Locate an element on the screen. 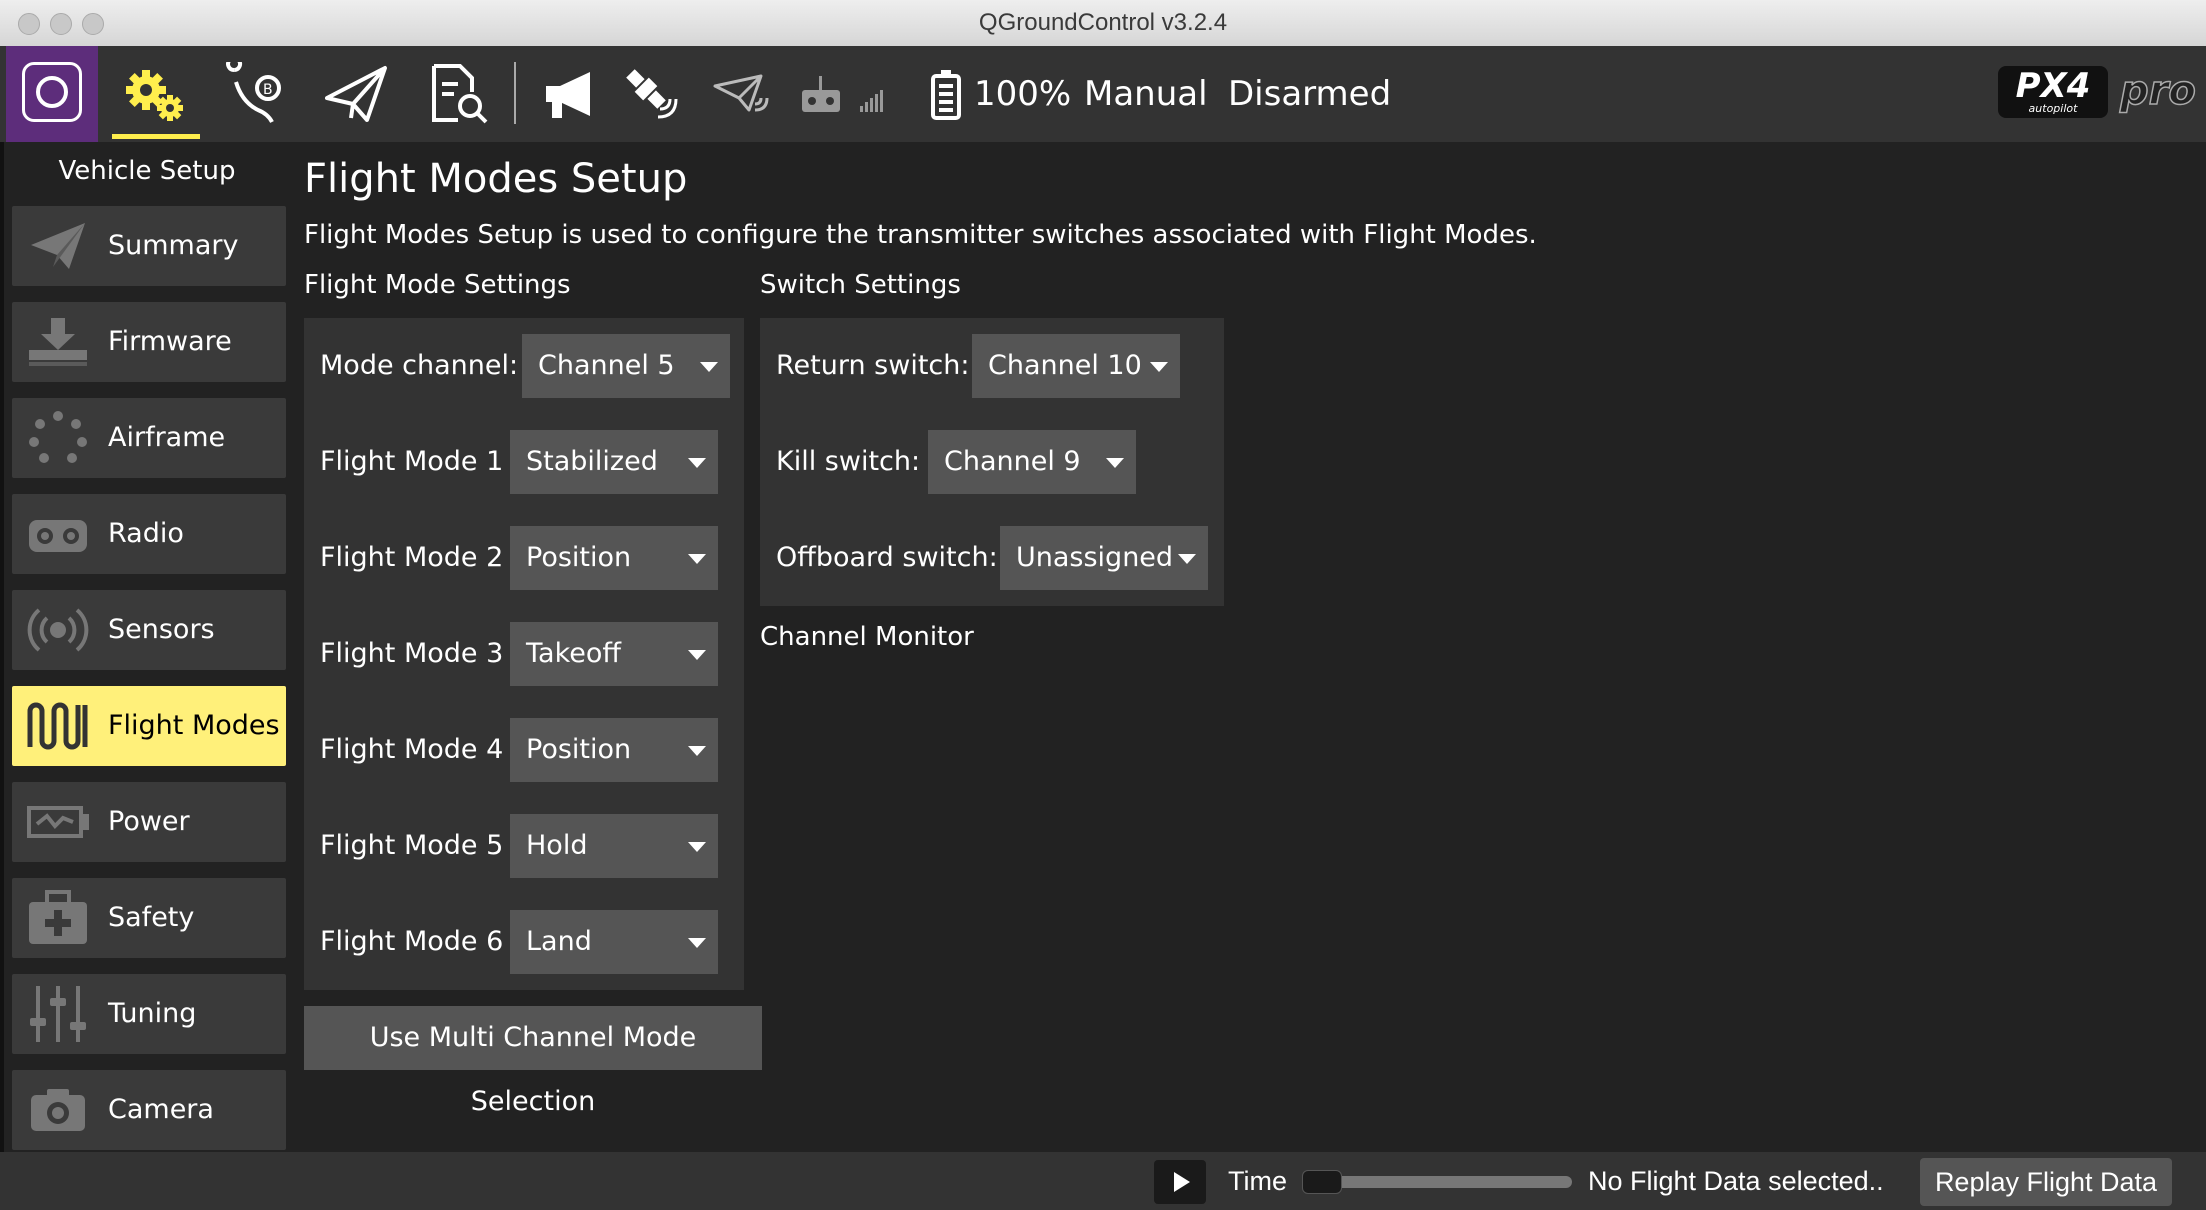 The height and width of the screenshot is (1210, 2206). mode-channel-combo: Channel 5 is located at coordinates (626, 366).